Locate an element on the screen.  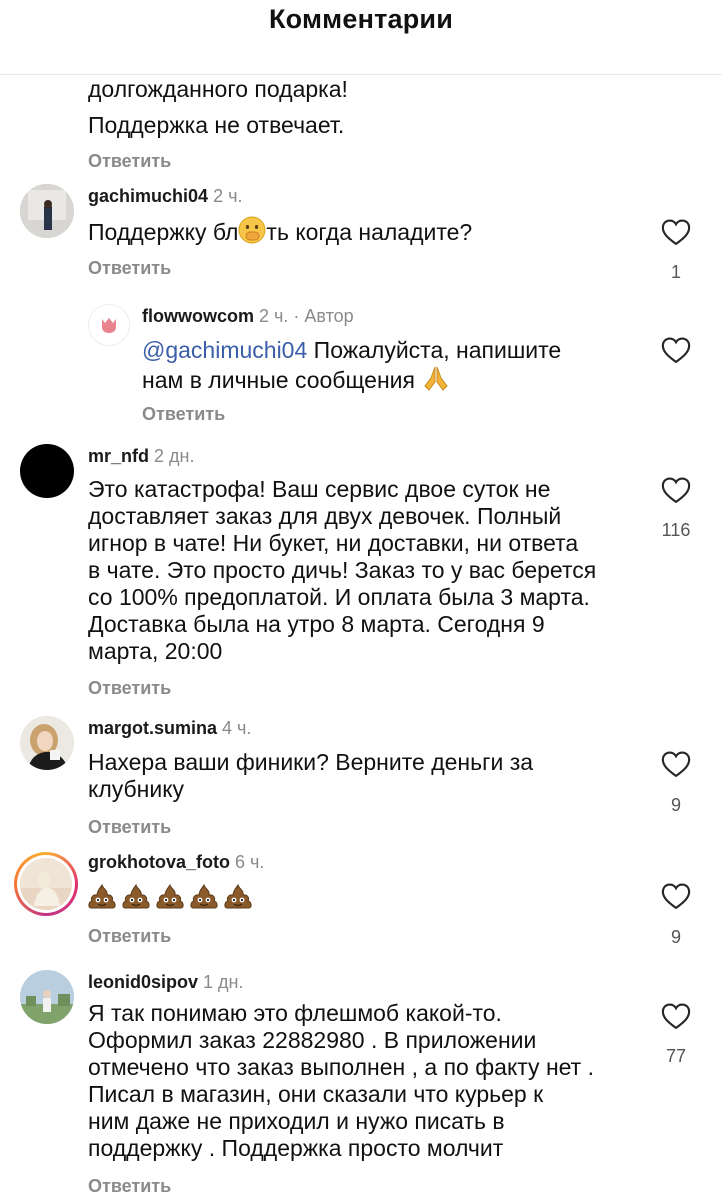
comment-author: leonid0sipov 1 дн. is located at coordinates (166, 982).